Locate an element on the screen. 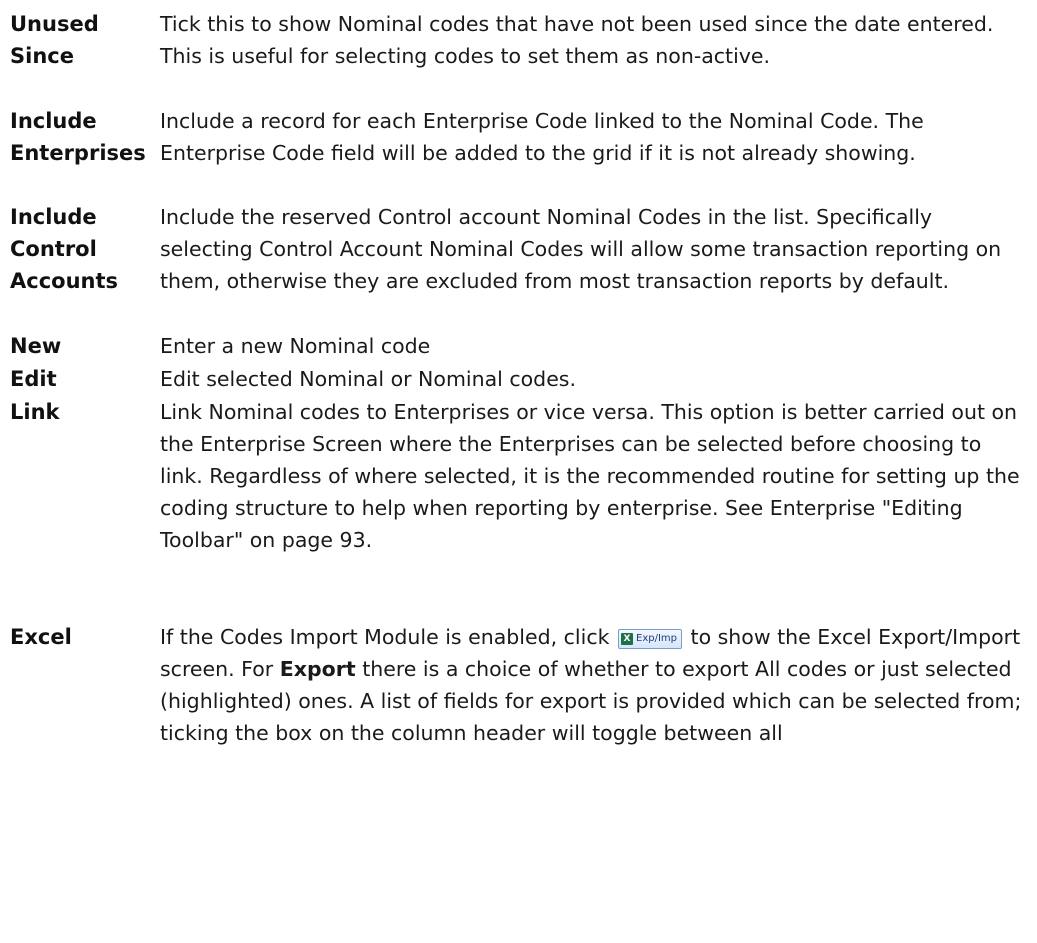 This screenshot has width=1037, height=943. term-line: New is located at coordinates (36, 346).